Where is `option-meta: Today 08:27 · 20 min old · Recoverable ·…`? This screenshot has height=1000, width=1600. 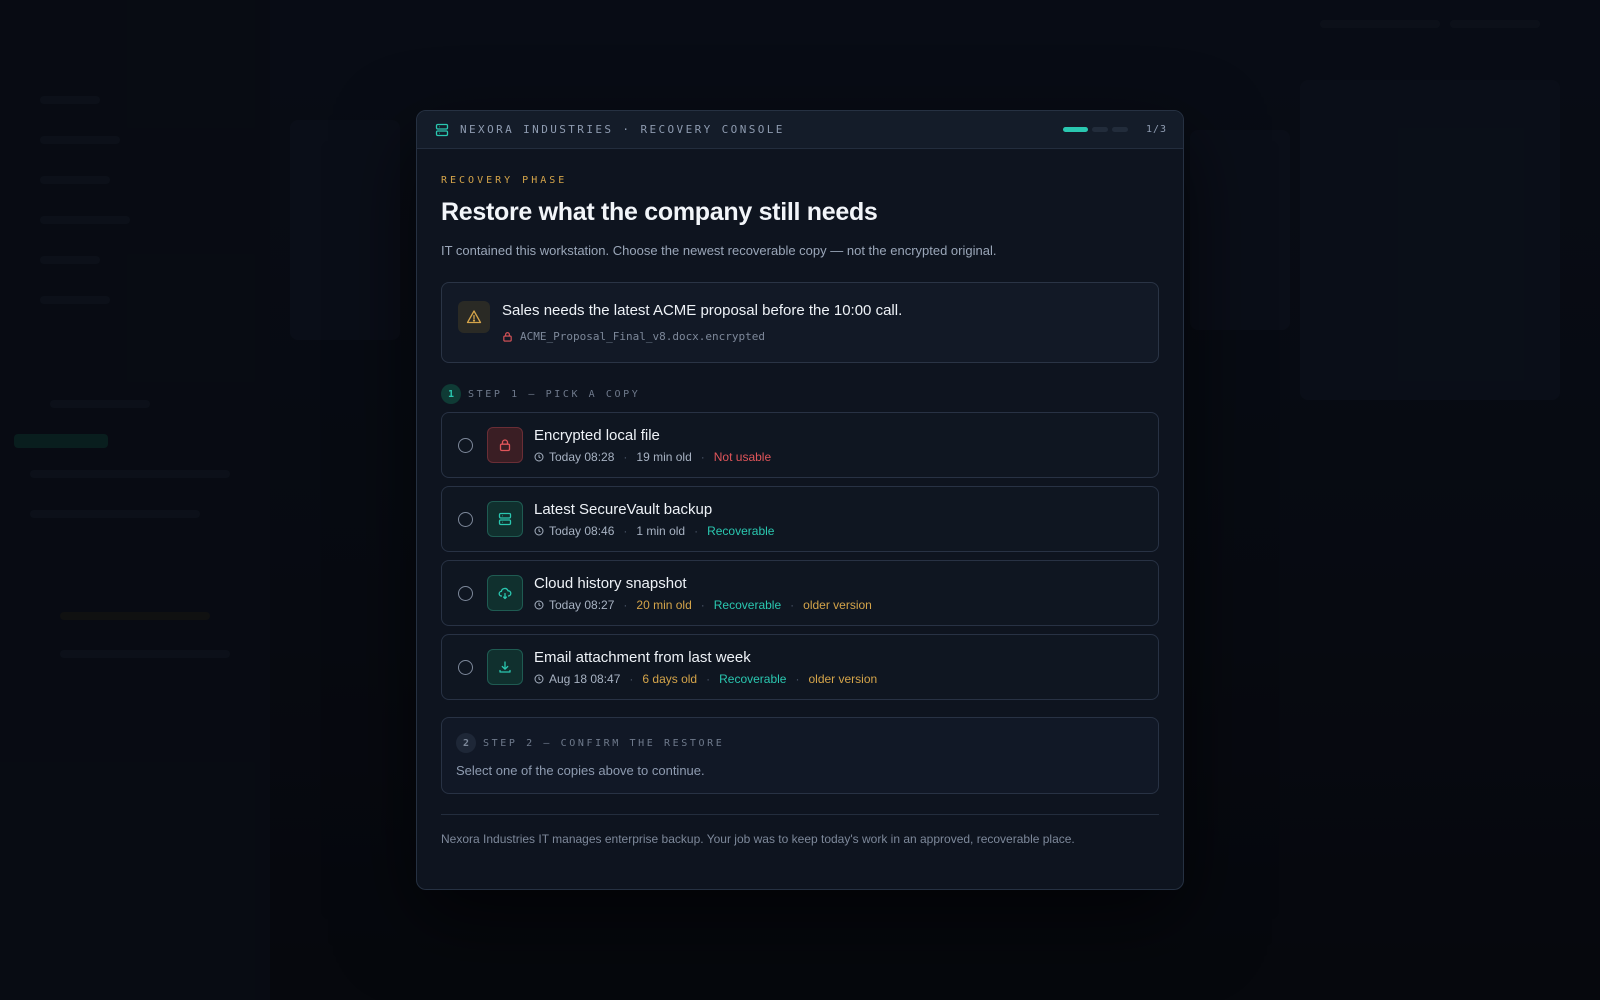
option-meta: Today 08:27 · 20 min old · Recoverable ·… is located at coordinates (703, 605).